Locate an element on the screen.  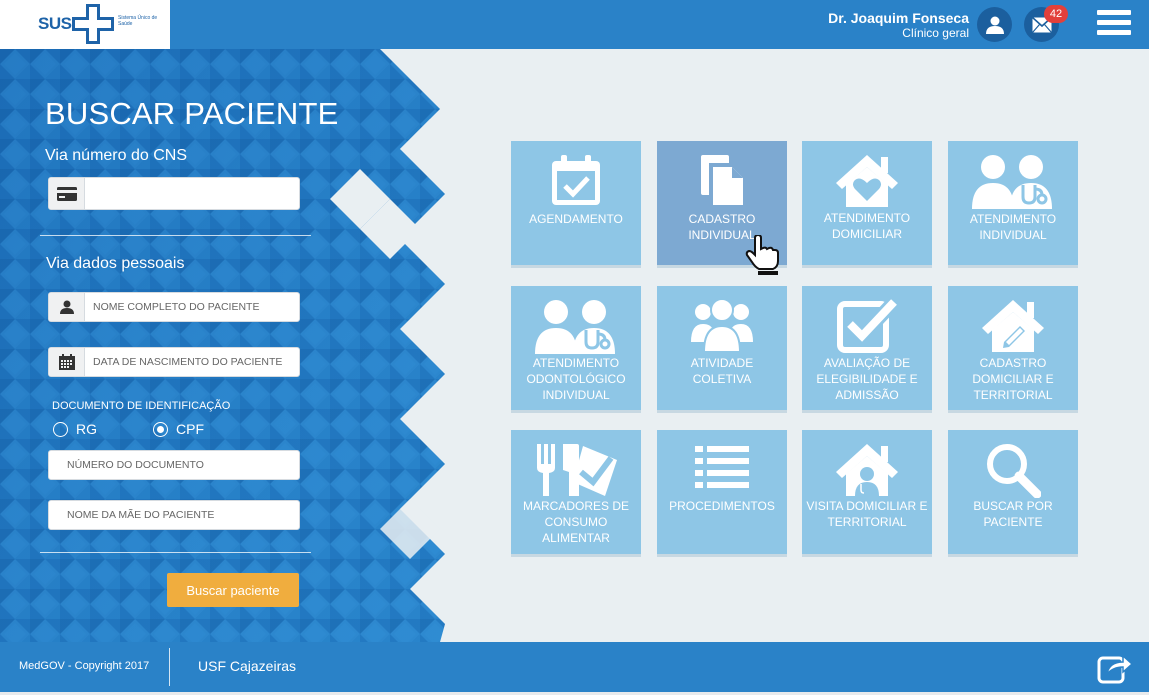
mother-name-field is located at coordinates (174, 515).